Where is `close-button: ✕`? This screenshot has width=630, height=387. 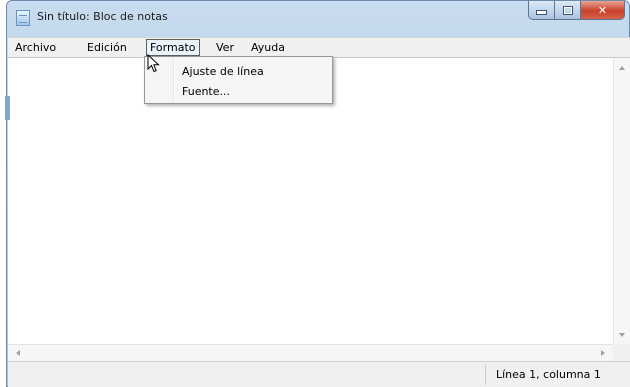
close-button: ✕ is located at coordinates (603, 10).